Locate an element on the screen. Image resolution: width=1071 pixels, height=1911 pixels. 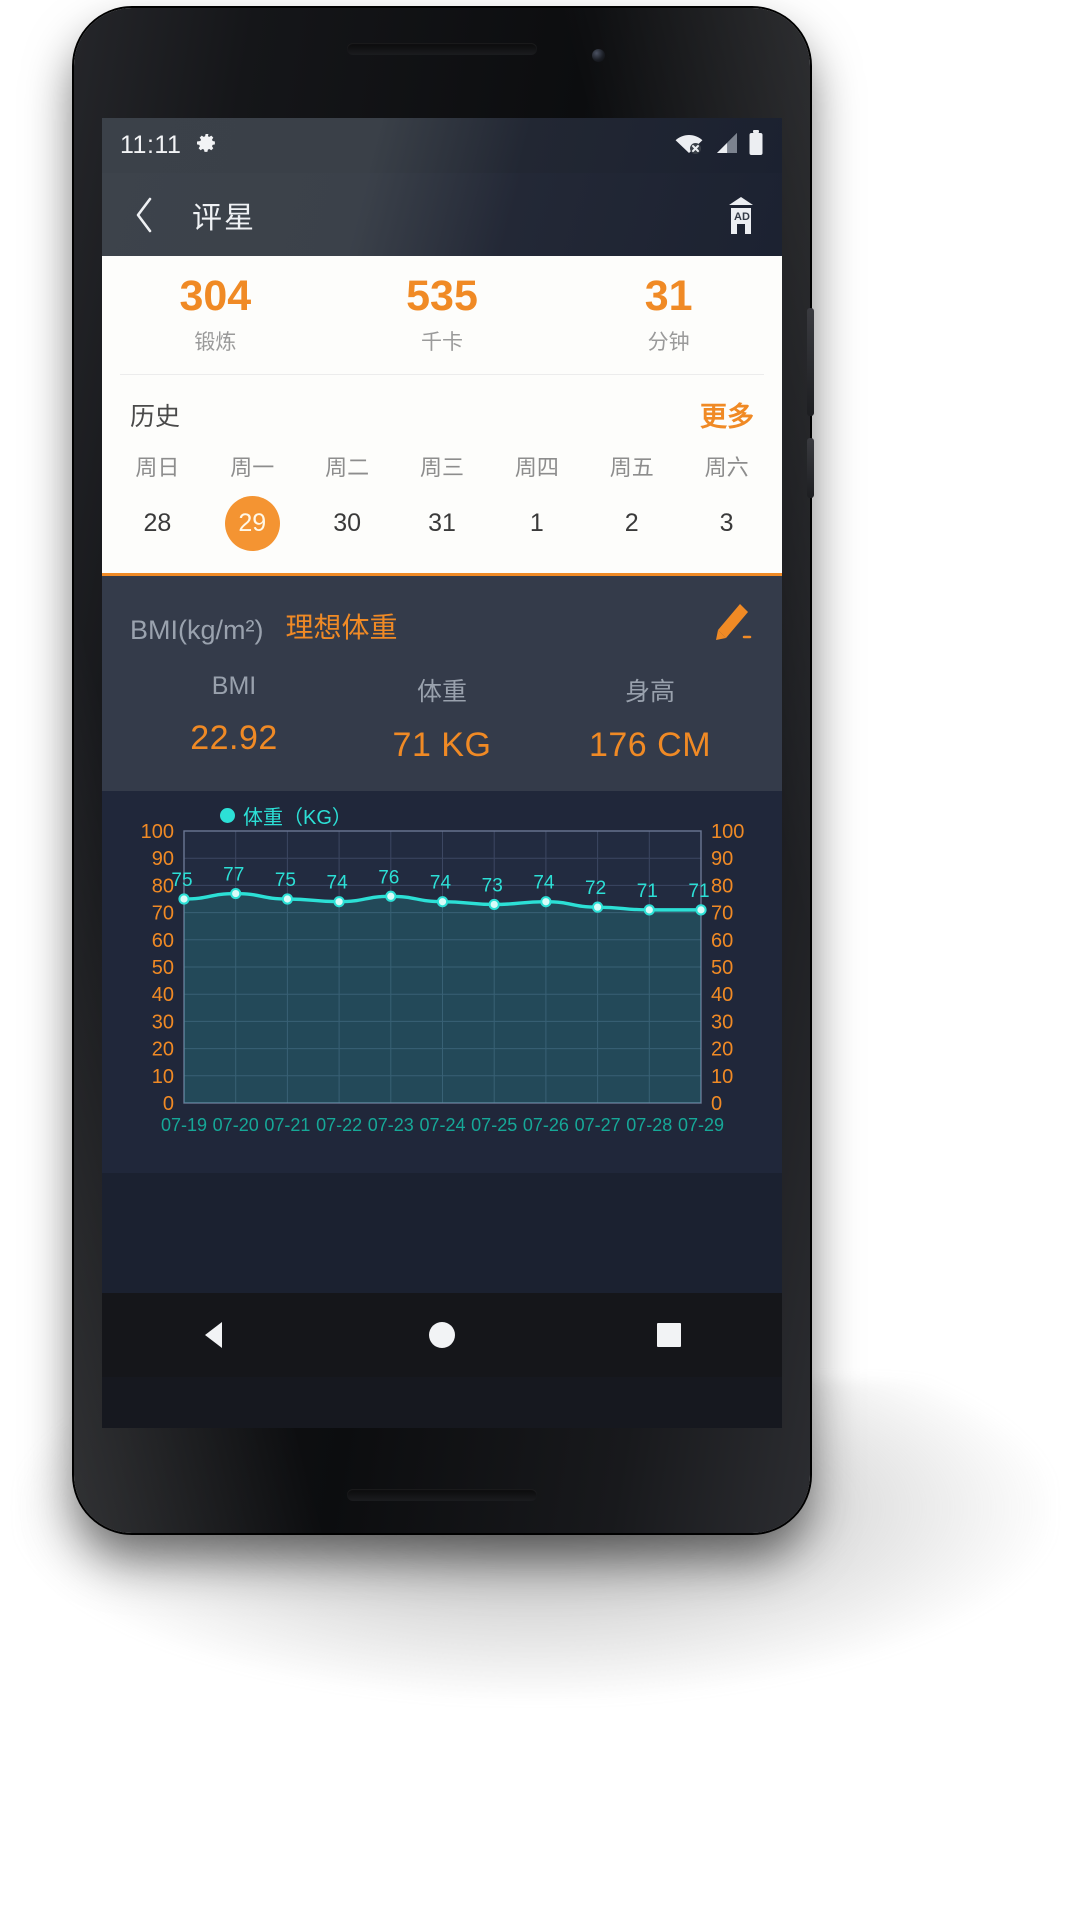
weekday-label: 周日 is located at coordinates (157, 467).